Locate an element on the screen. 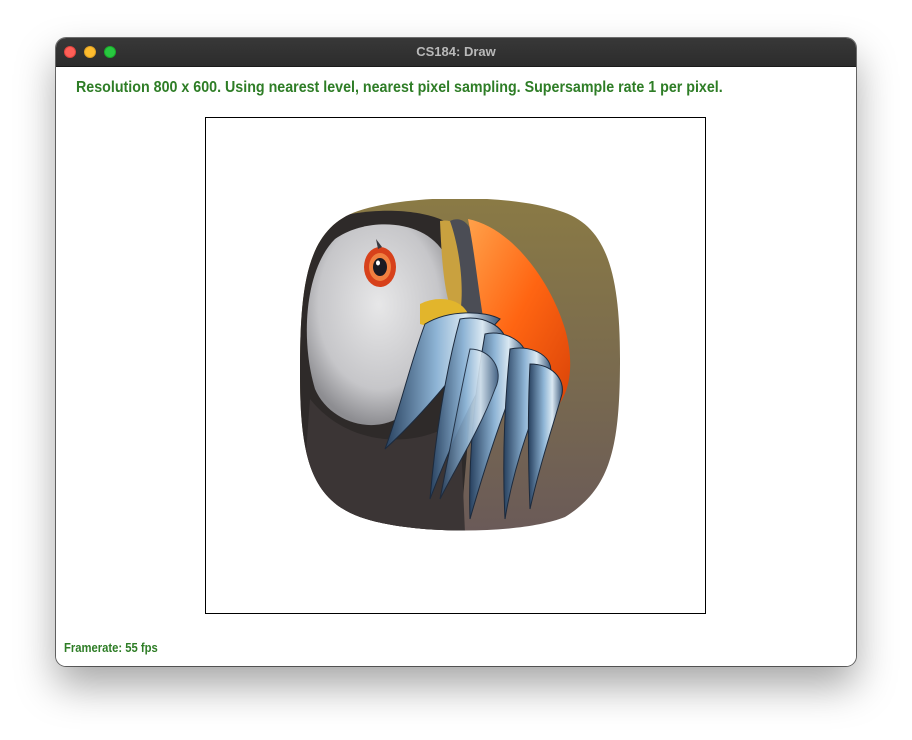 The width and height of the screenshot is (912, 740). title-bar: CS184: Draw is located at coordinates (456, 52).